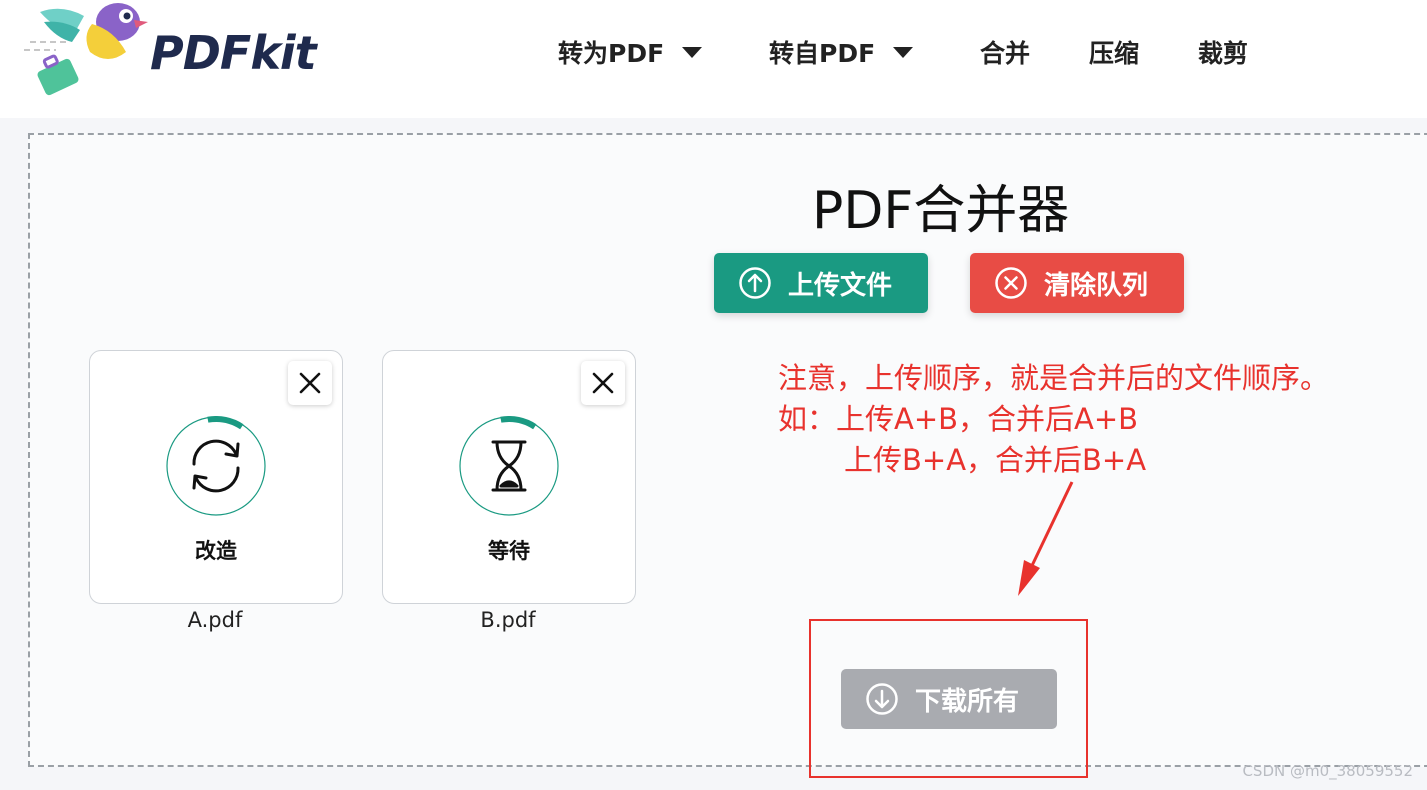  I want to click on download-all-button: 下载所有, so click(949, 699).